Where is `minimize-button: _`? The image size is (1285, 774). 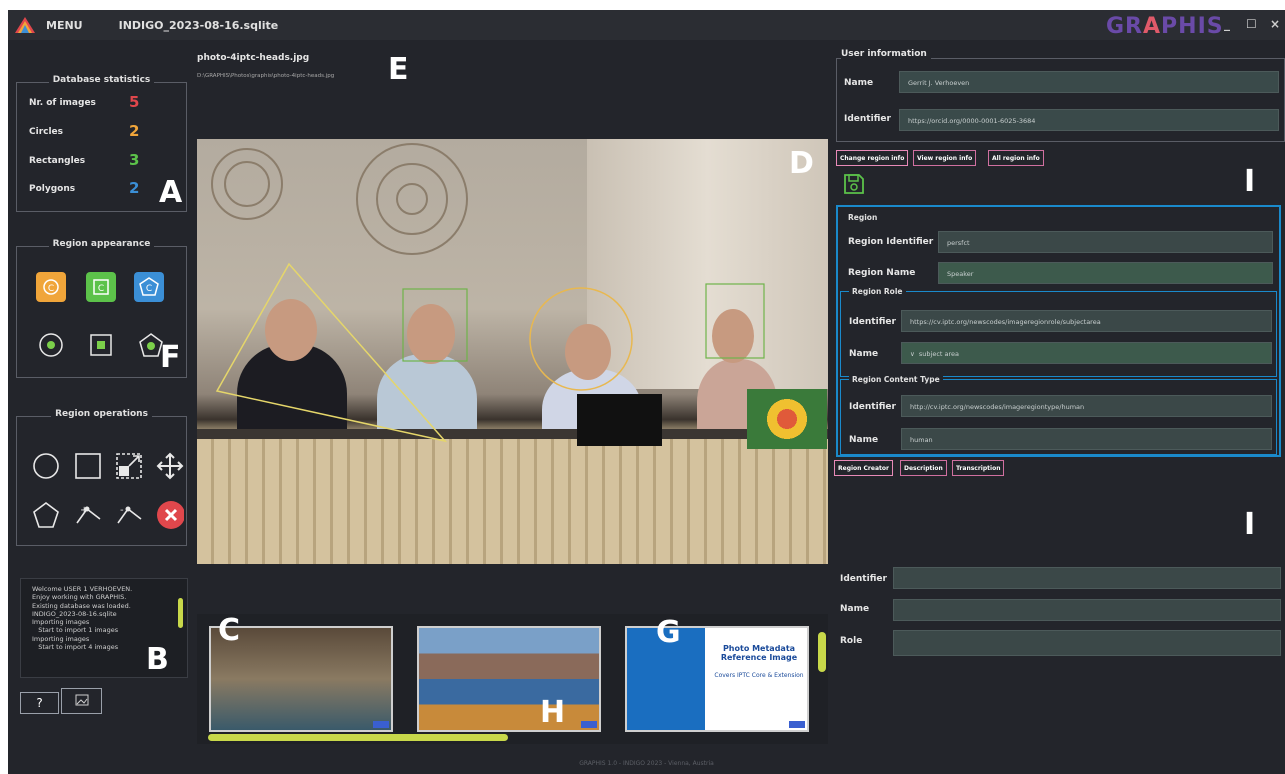
minimize-button: _ is located at coordinates (1227, 24).